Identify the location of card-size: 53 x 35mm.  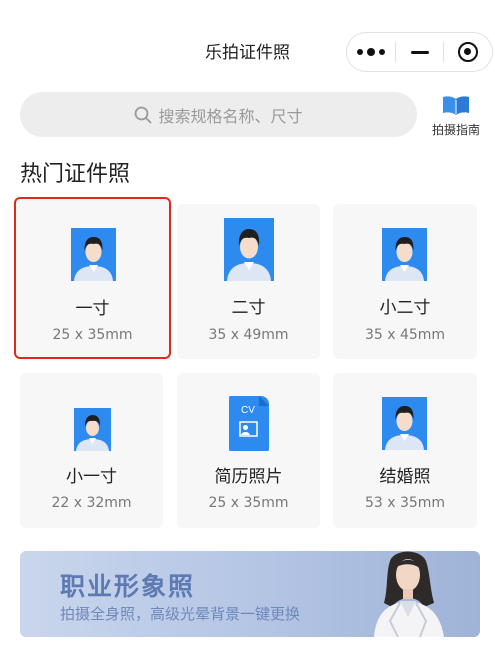
(405, 503).